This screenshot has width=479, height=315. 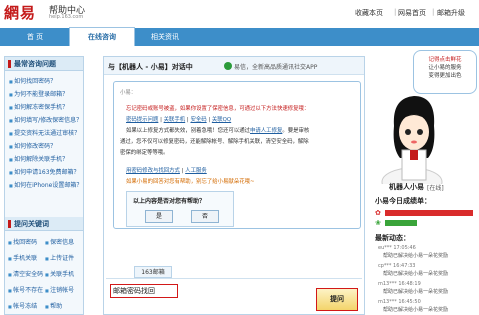 What do you see at coordinates (239, 13) in the screenshot?
I see `header: 網易 帮助中心 help.163.com 收藏本页 | 网易首页 | 邮箱升级` at bounding box center [239, 13].